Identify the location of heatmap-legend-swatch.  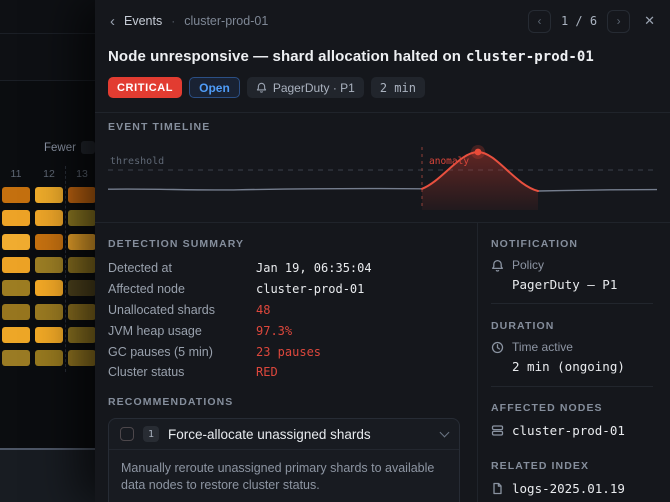
(88, 147).